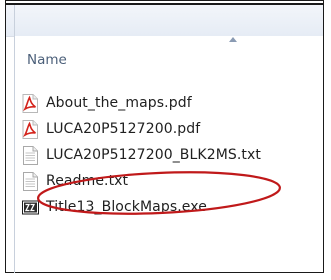 The image size is (331, 280). I want to click on file-row-luca-blk2ms-txt: LUCA20P5127200_BLK2MS.txt, so click(172, 155).